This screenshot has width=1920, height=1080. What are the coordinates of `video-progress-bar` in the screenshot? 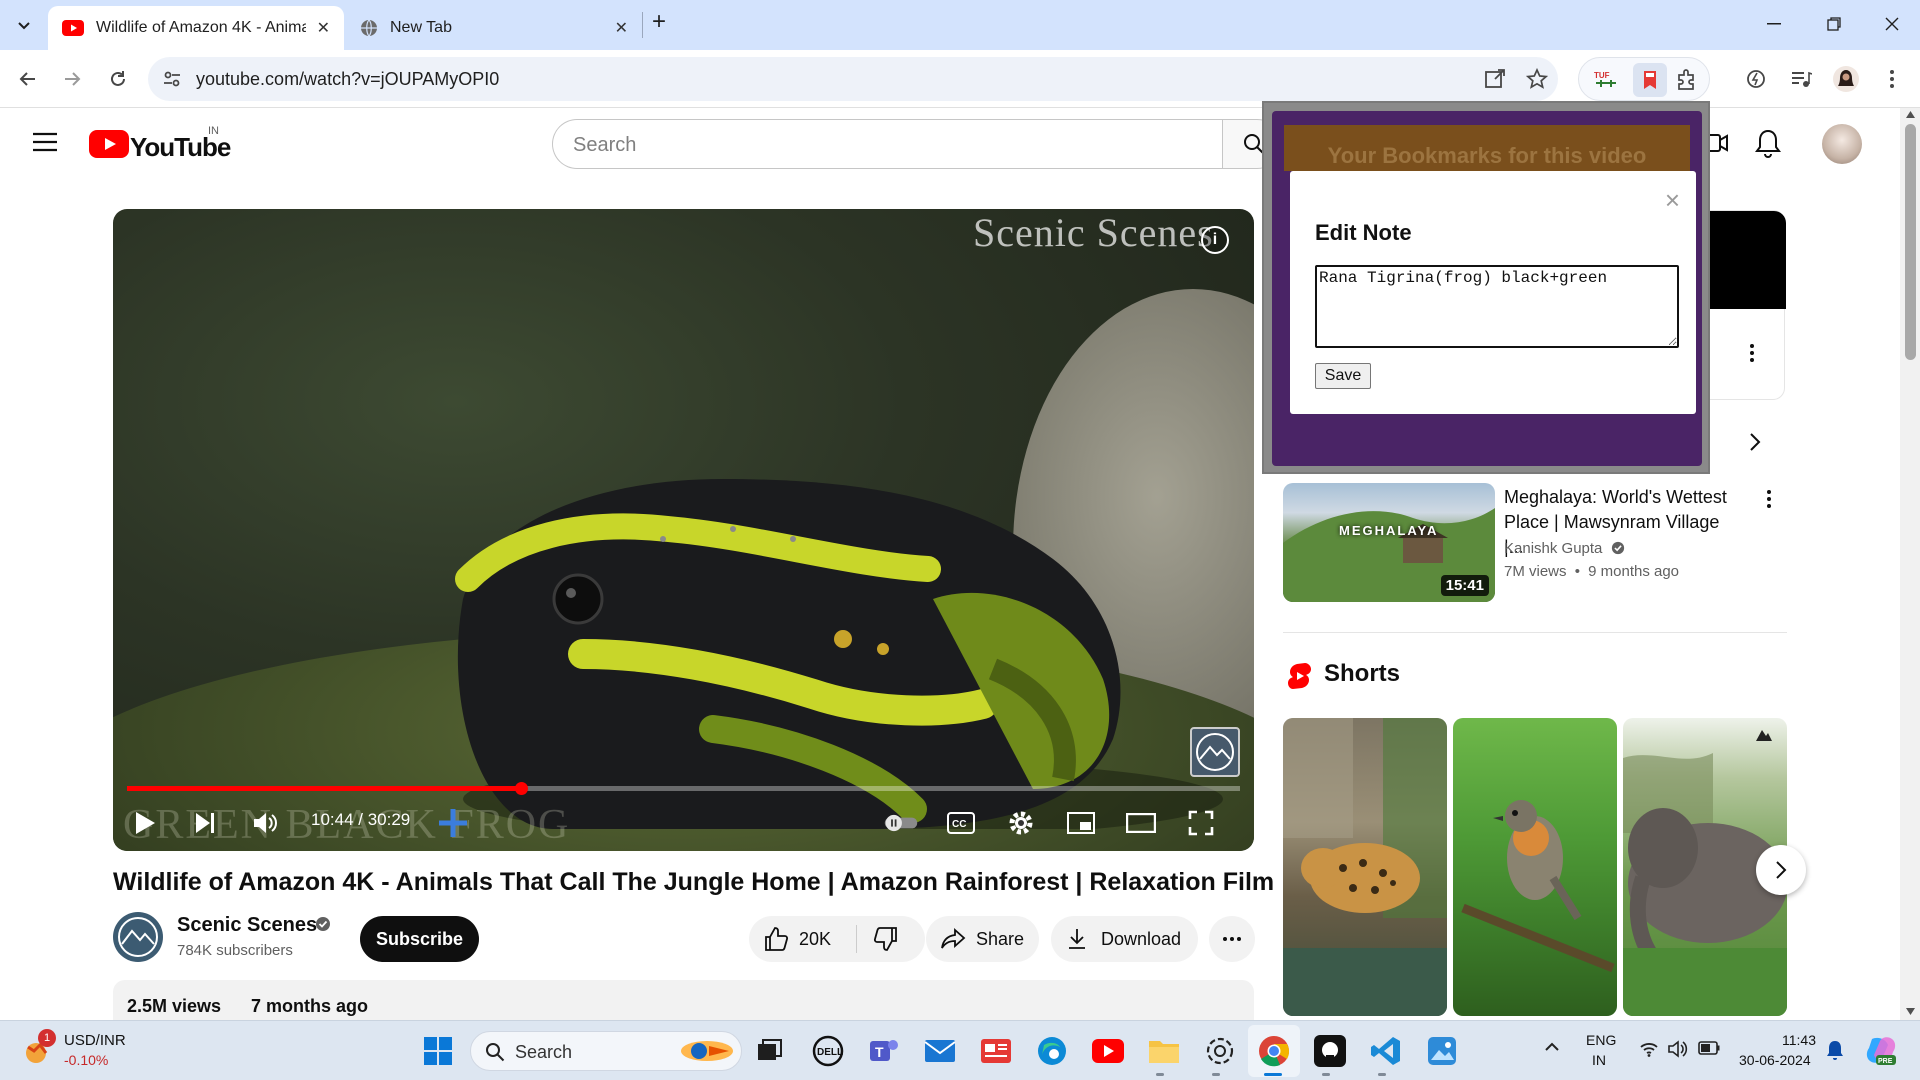 It's located at (683, 788).